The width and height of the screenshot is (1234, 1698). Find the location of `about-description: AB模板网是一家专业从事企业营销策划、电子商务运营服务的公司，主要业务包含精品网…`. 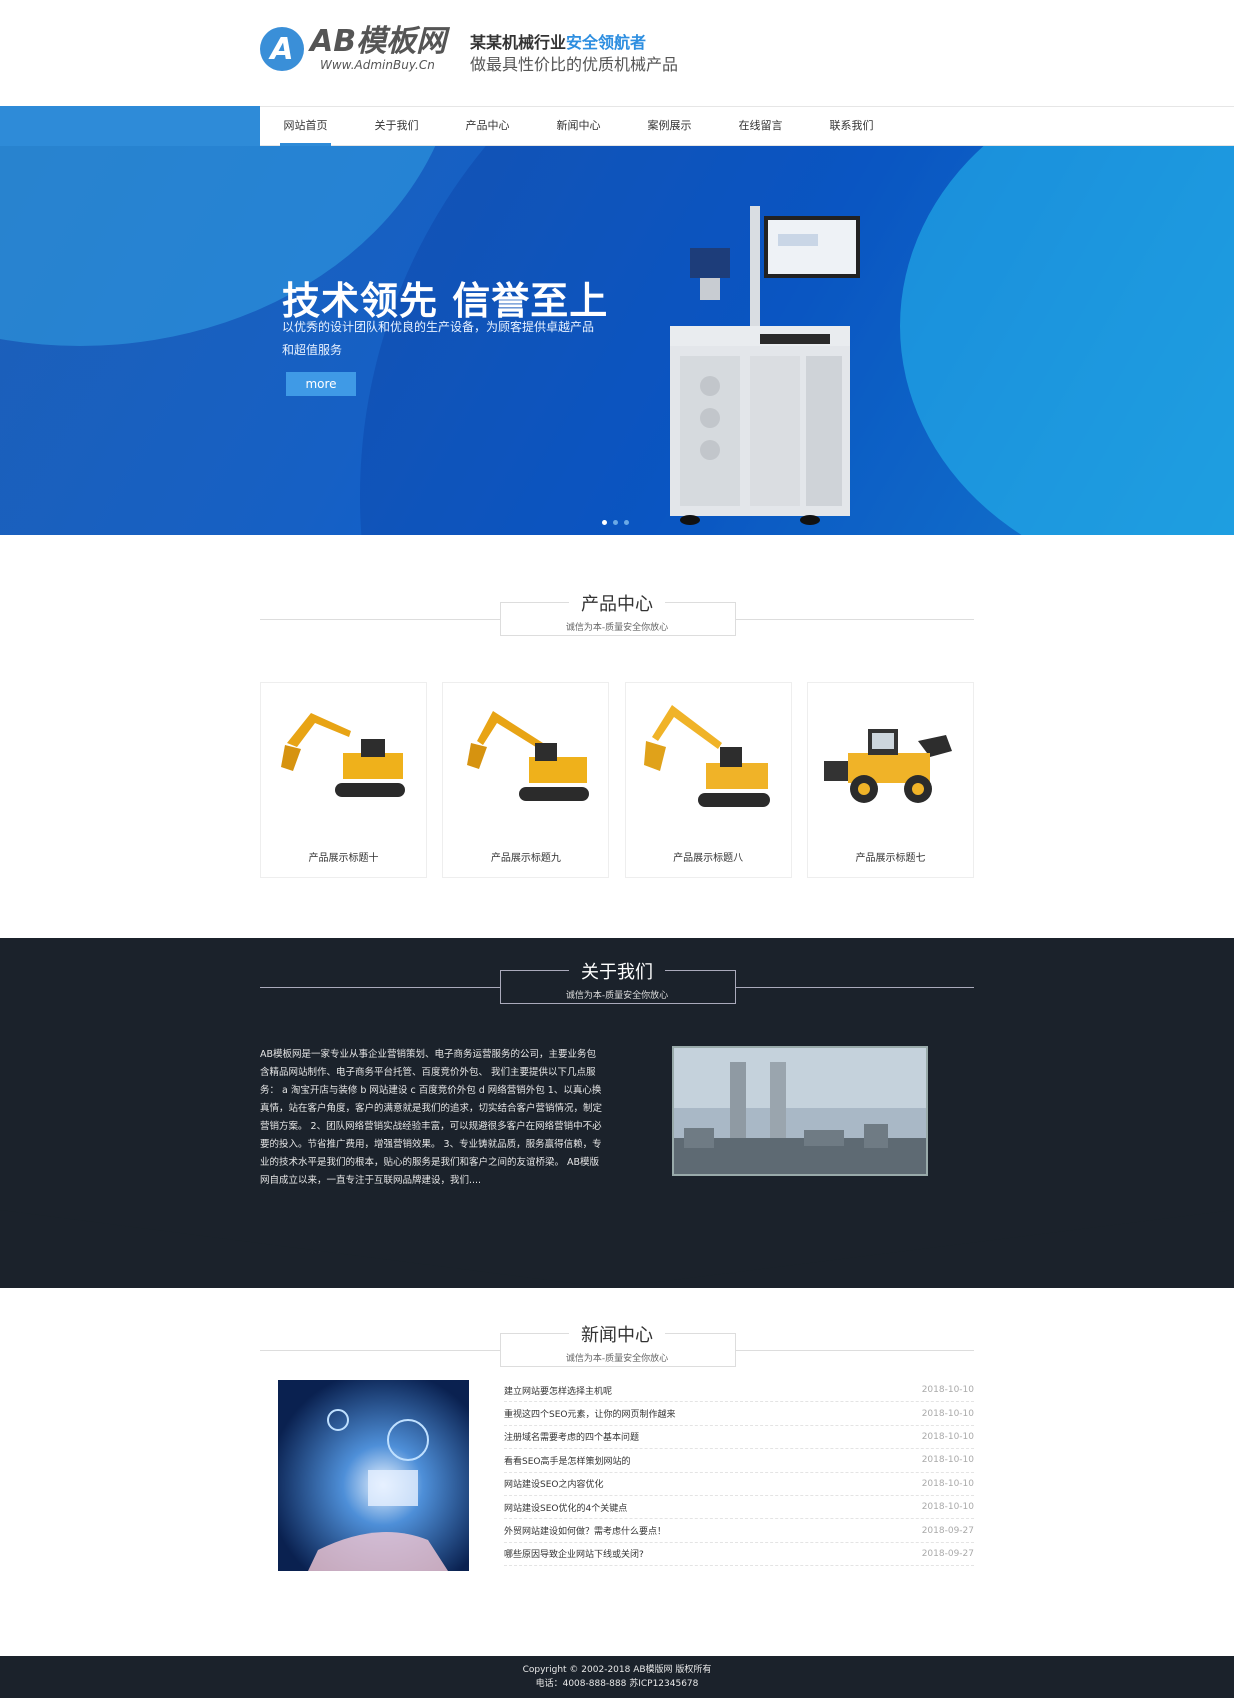

about-description: AB模板网是一家专业从事企业营销策划、电子商务运营服务的公司，主要业务包含精品网… is located at coordinates (431, 1117).